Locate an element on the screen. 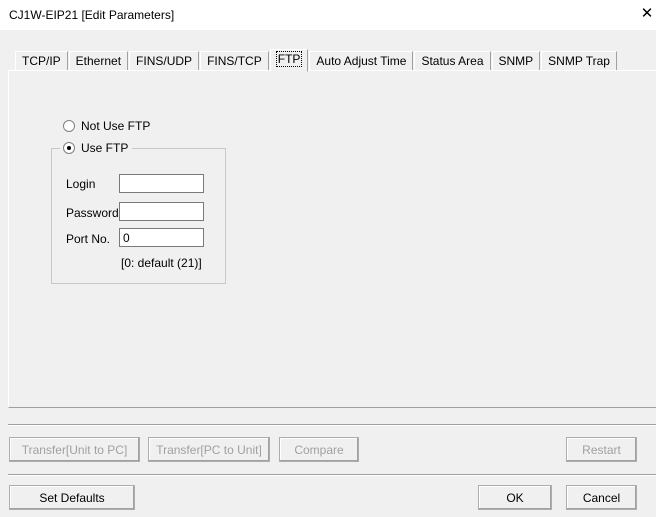 This screenshot has width=656, height=517. tab-label: FTP is located at coordinates (289, 59).